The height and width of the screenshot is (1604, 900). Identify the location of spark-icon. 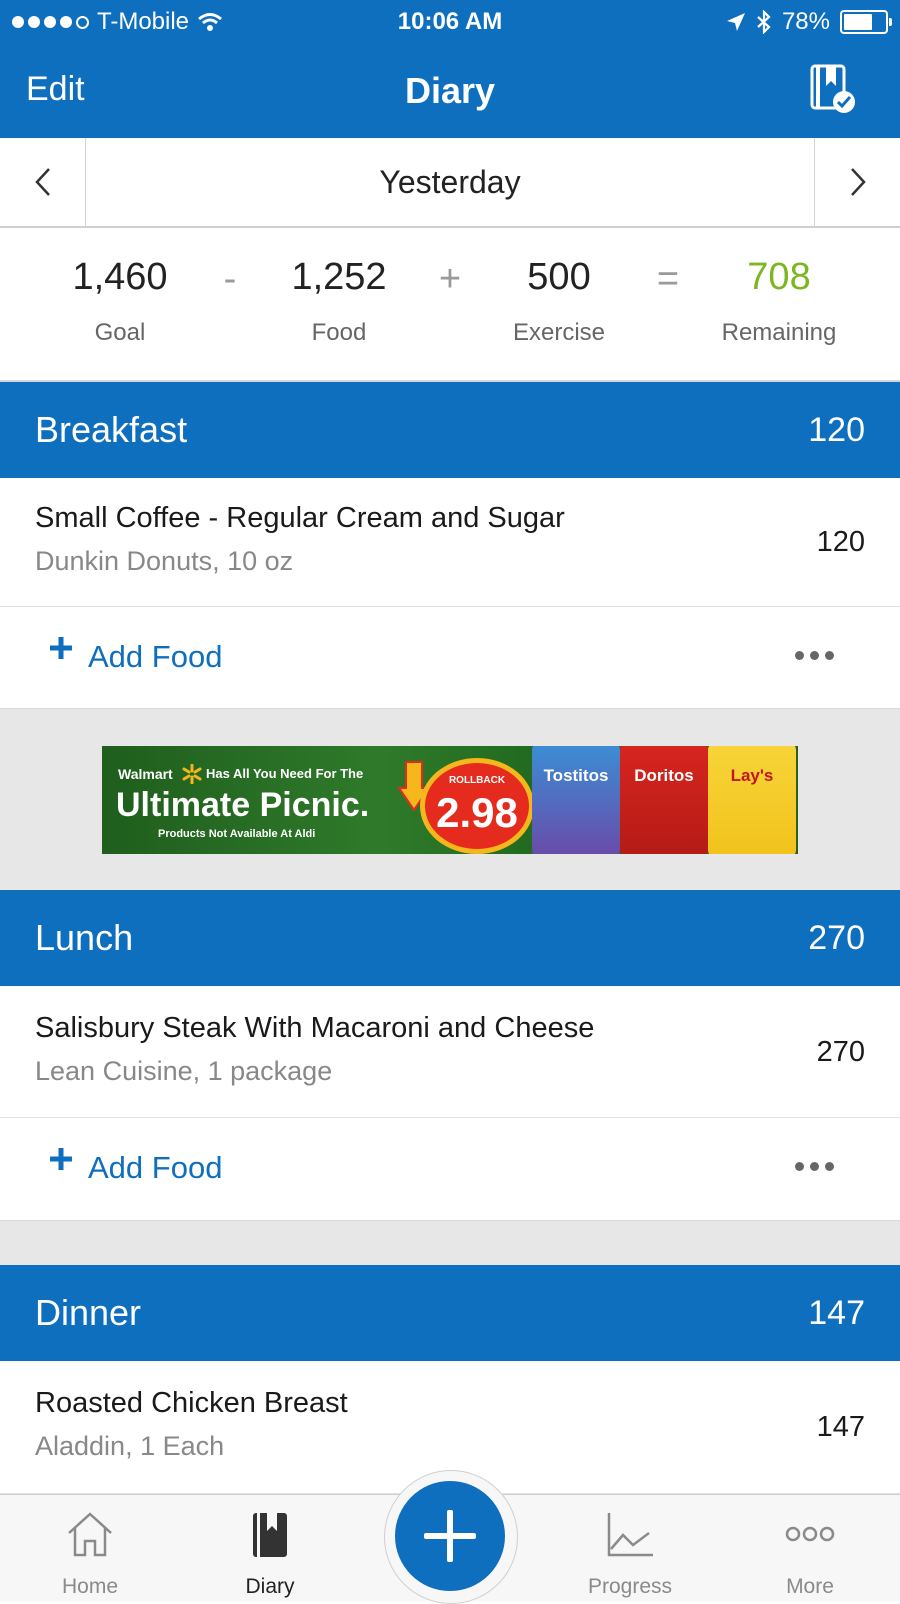
(192, 774).